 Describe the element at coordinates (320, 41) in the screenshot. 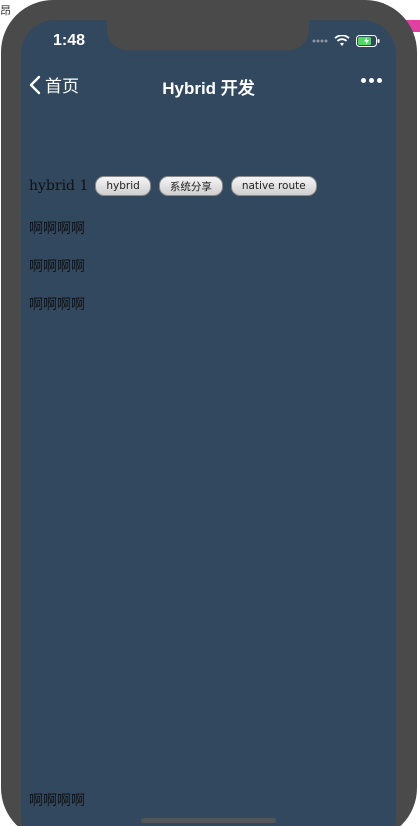

I see `signal-dots-icon` at that location.